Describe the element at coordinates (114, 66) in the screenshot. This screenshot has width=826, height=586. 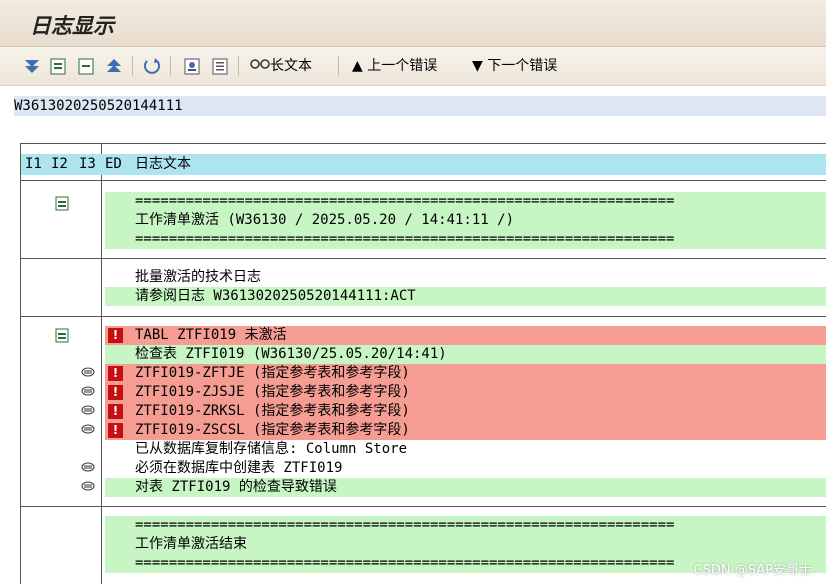
I see `collapse-all-icon` at that location.